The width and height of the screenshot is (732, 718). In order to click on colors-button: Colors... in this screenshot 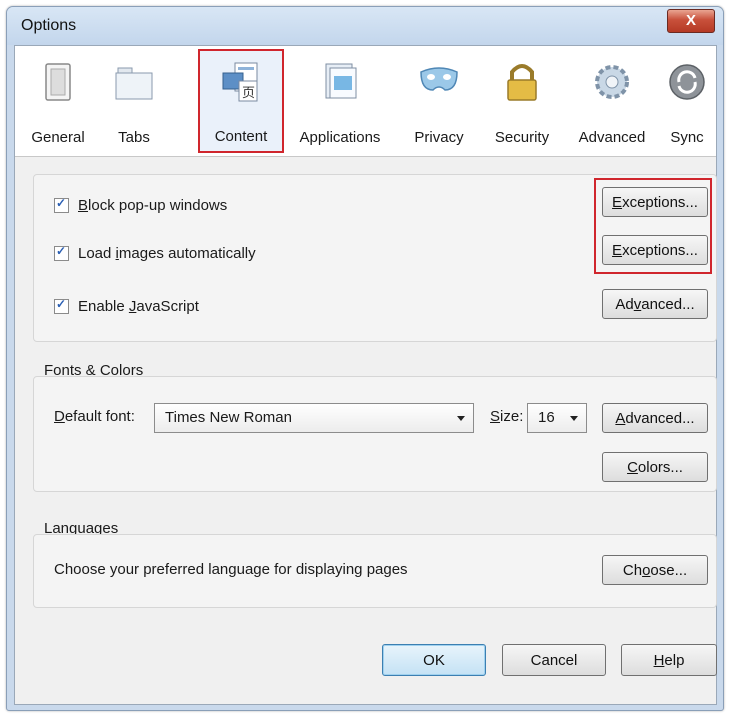, I will do `click(655, 467)`.